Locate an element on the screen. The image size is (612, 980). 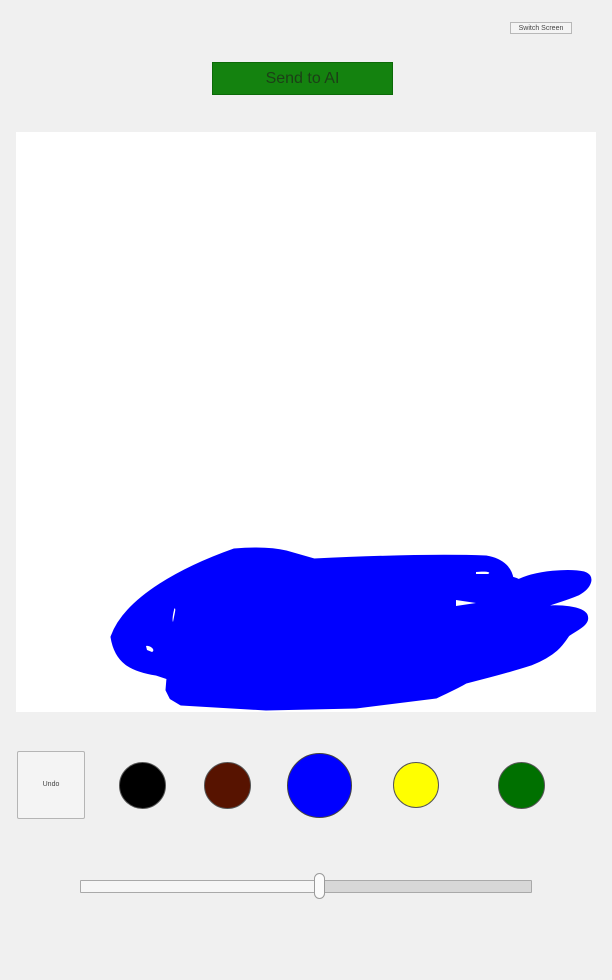
brush-size-slider-fill is located at coordinates (201, 886).